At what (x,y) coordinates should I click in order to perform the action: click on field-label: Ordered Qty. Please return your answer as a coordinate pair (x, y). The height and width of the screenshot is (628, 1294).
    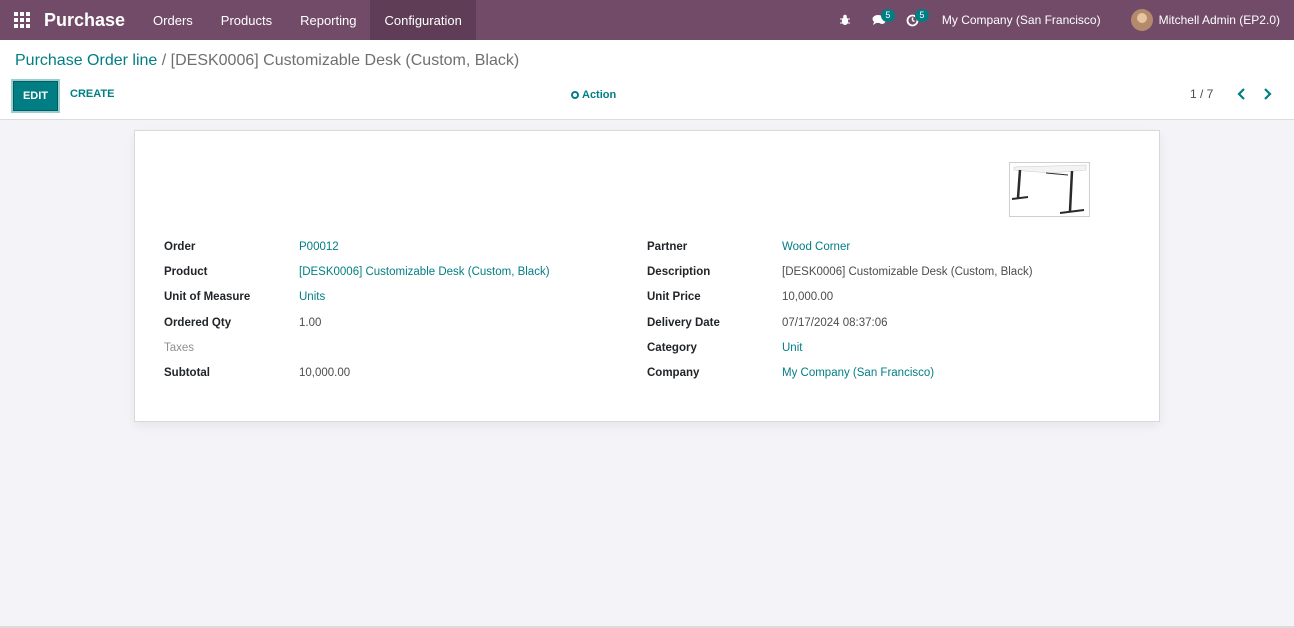
    Looking at the image, I should click on (198, 323).